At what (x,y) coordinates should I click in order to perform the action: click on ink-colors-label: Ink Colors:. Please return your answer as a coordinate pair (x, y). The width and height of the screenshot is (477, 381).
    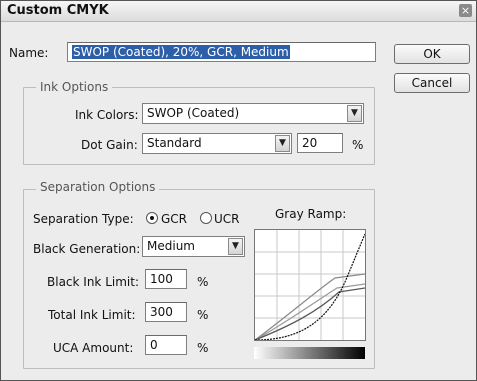
    Looking at the image, I should click on (107, 115).